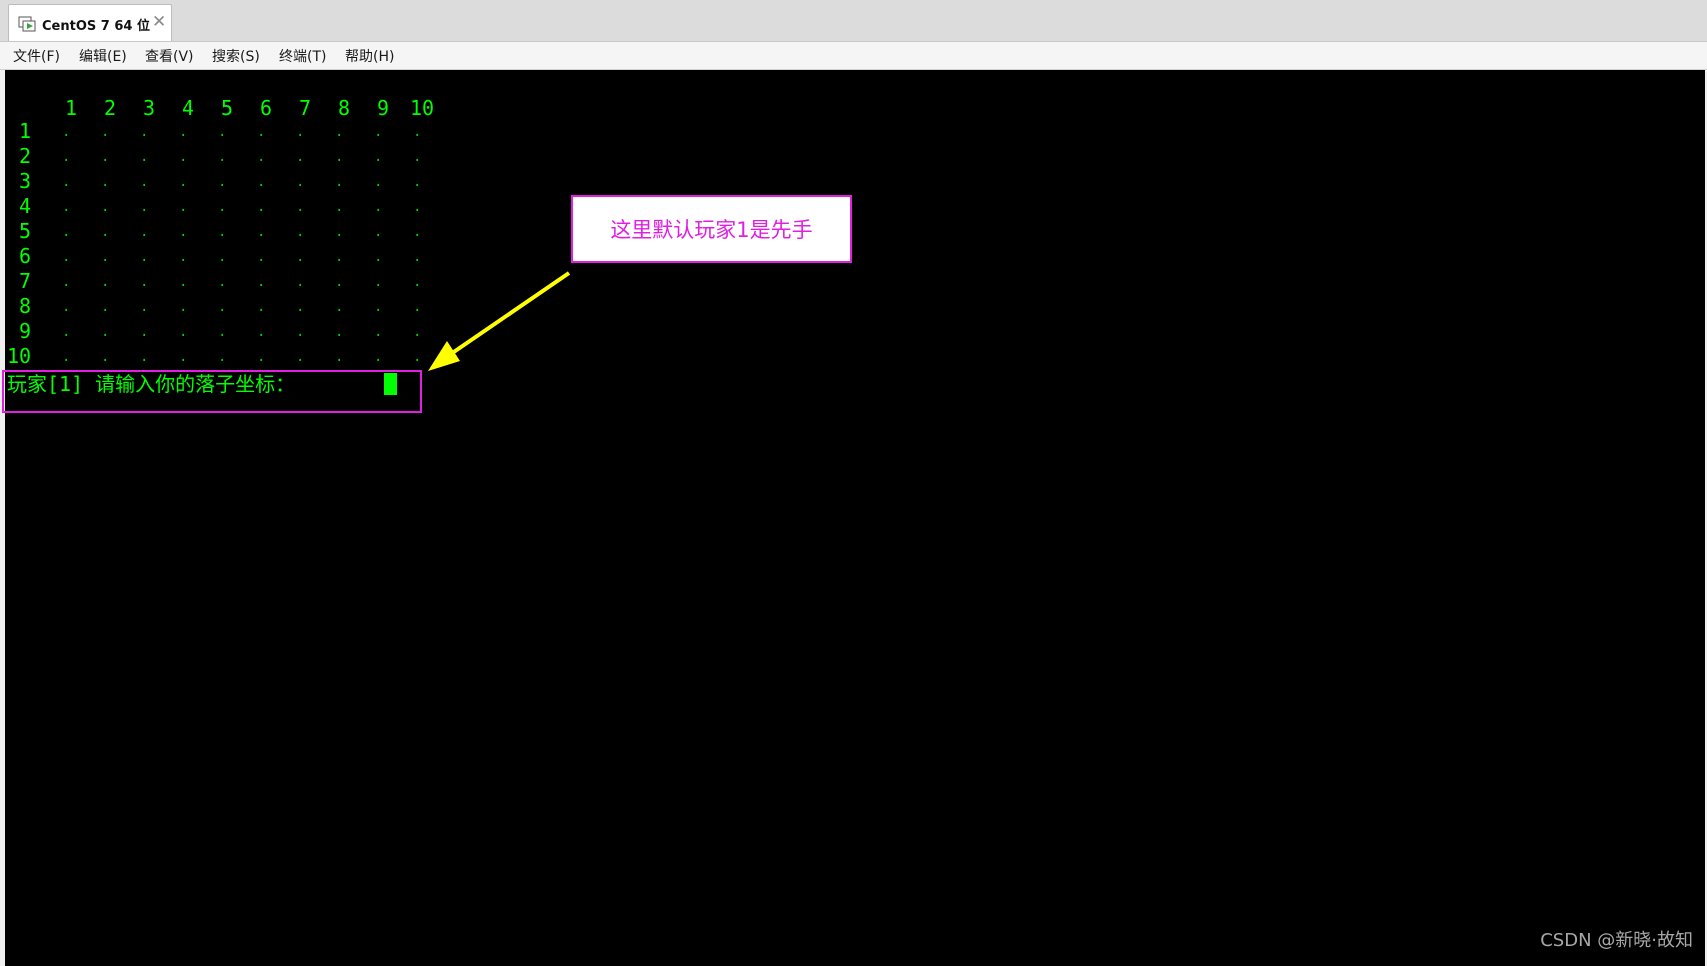 The width and height of the screenshot is (1707, 966). What do you see at coordinates (96, 26) in the screenshot?
I see `tab-title: CentOS 7 64 位` at bounding box center [96, 26].